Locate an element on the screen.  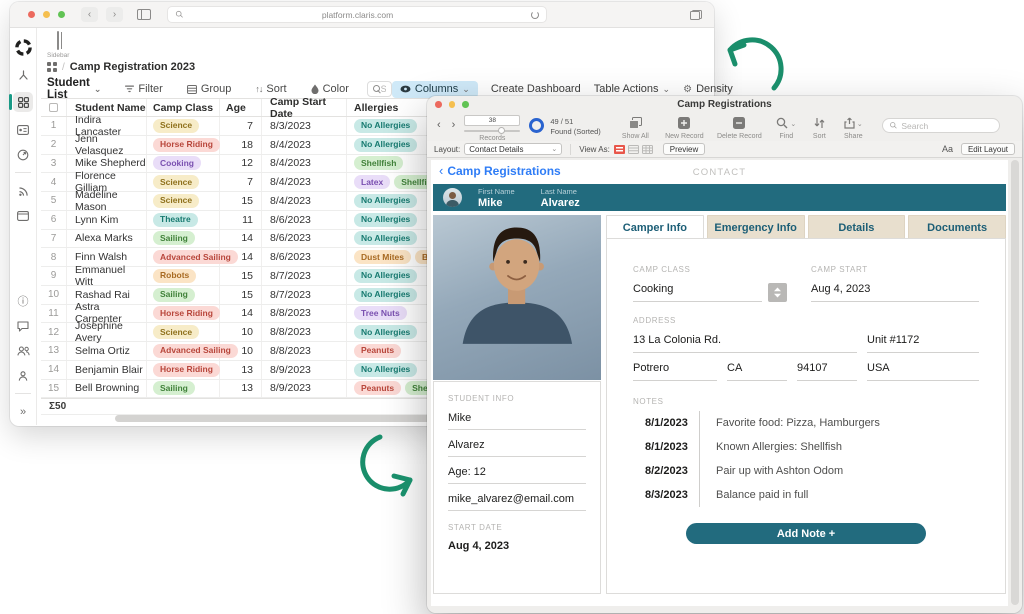
columns-button: Columns ⌄ is located at coordinates (434, 89).